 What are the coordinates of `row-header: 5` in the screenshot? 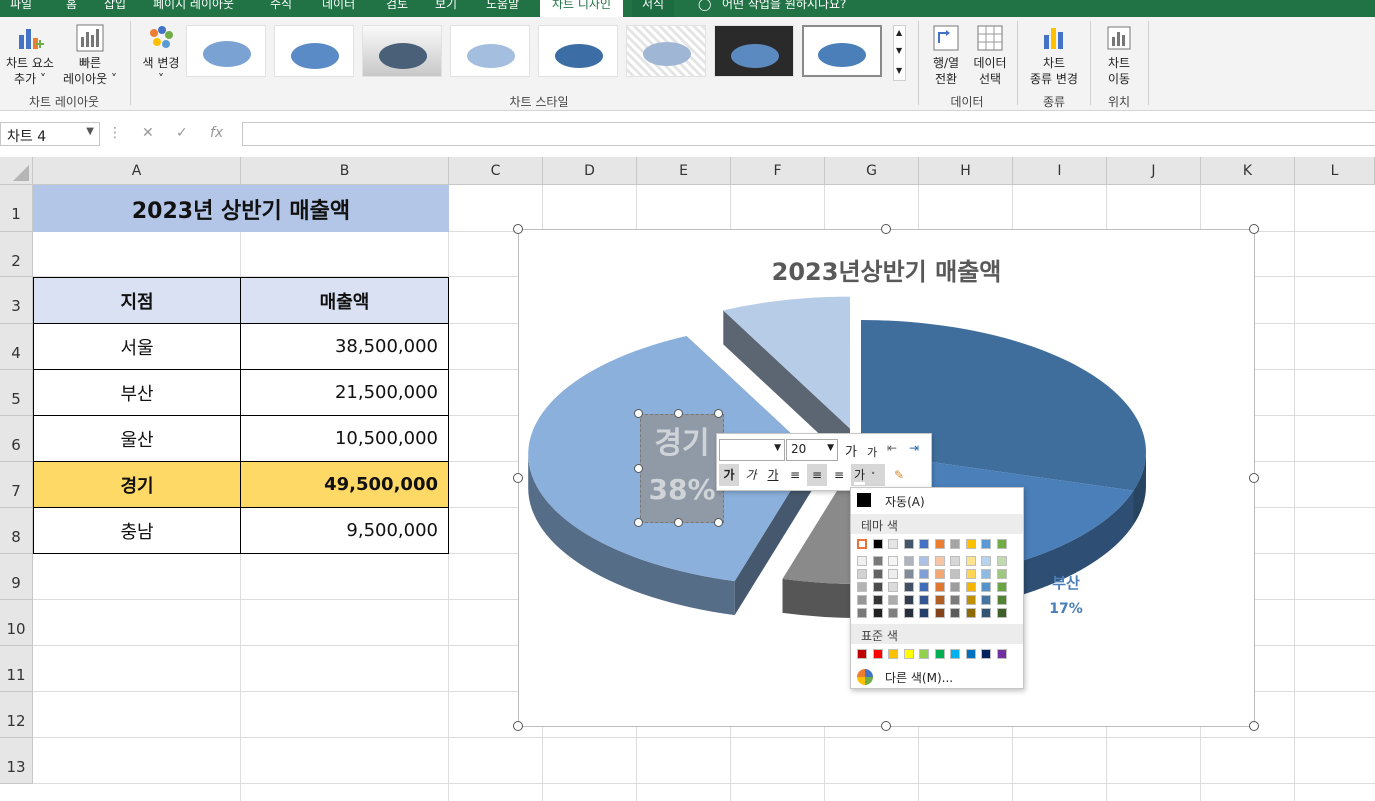 It's located at (16, 393).